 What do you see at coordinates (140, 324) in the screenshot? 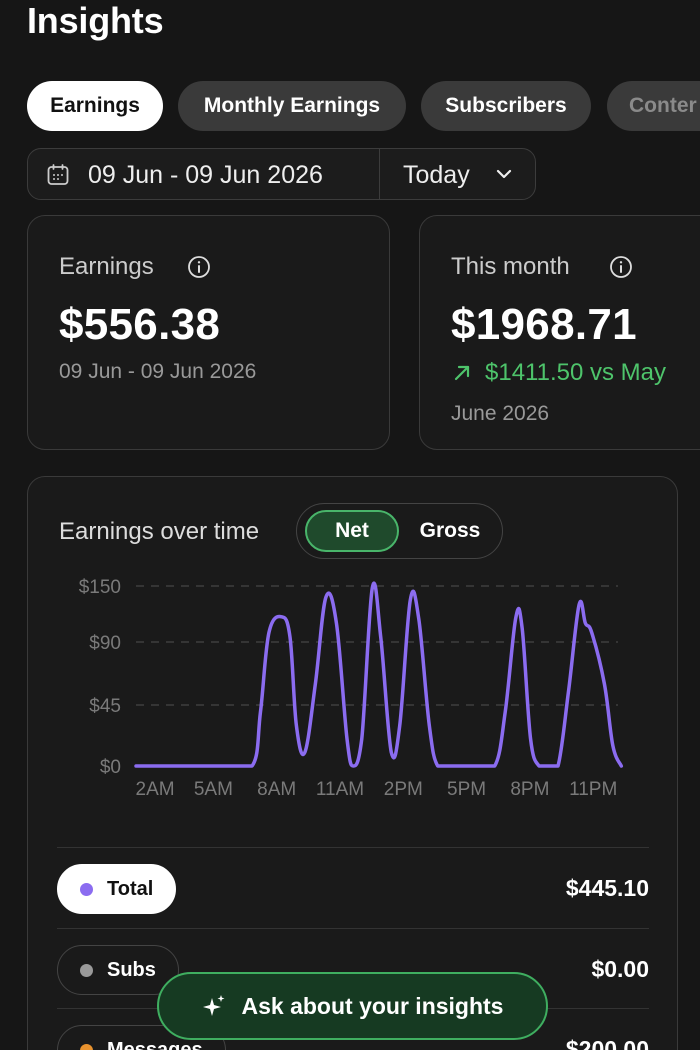
I see `earnings-amount: $556.38` at bounding box center [140, 324].